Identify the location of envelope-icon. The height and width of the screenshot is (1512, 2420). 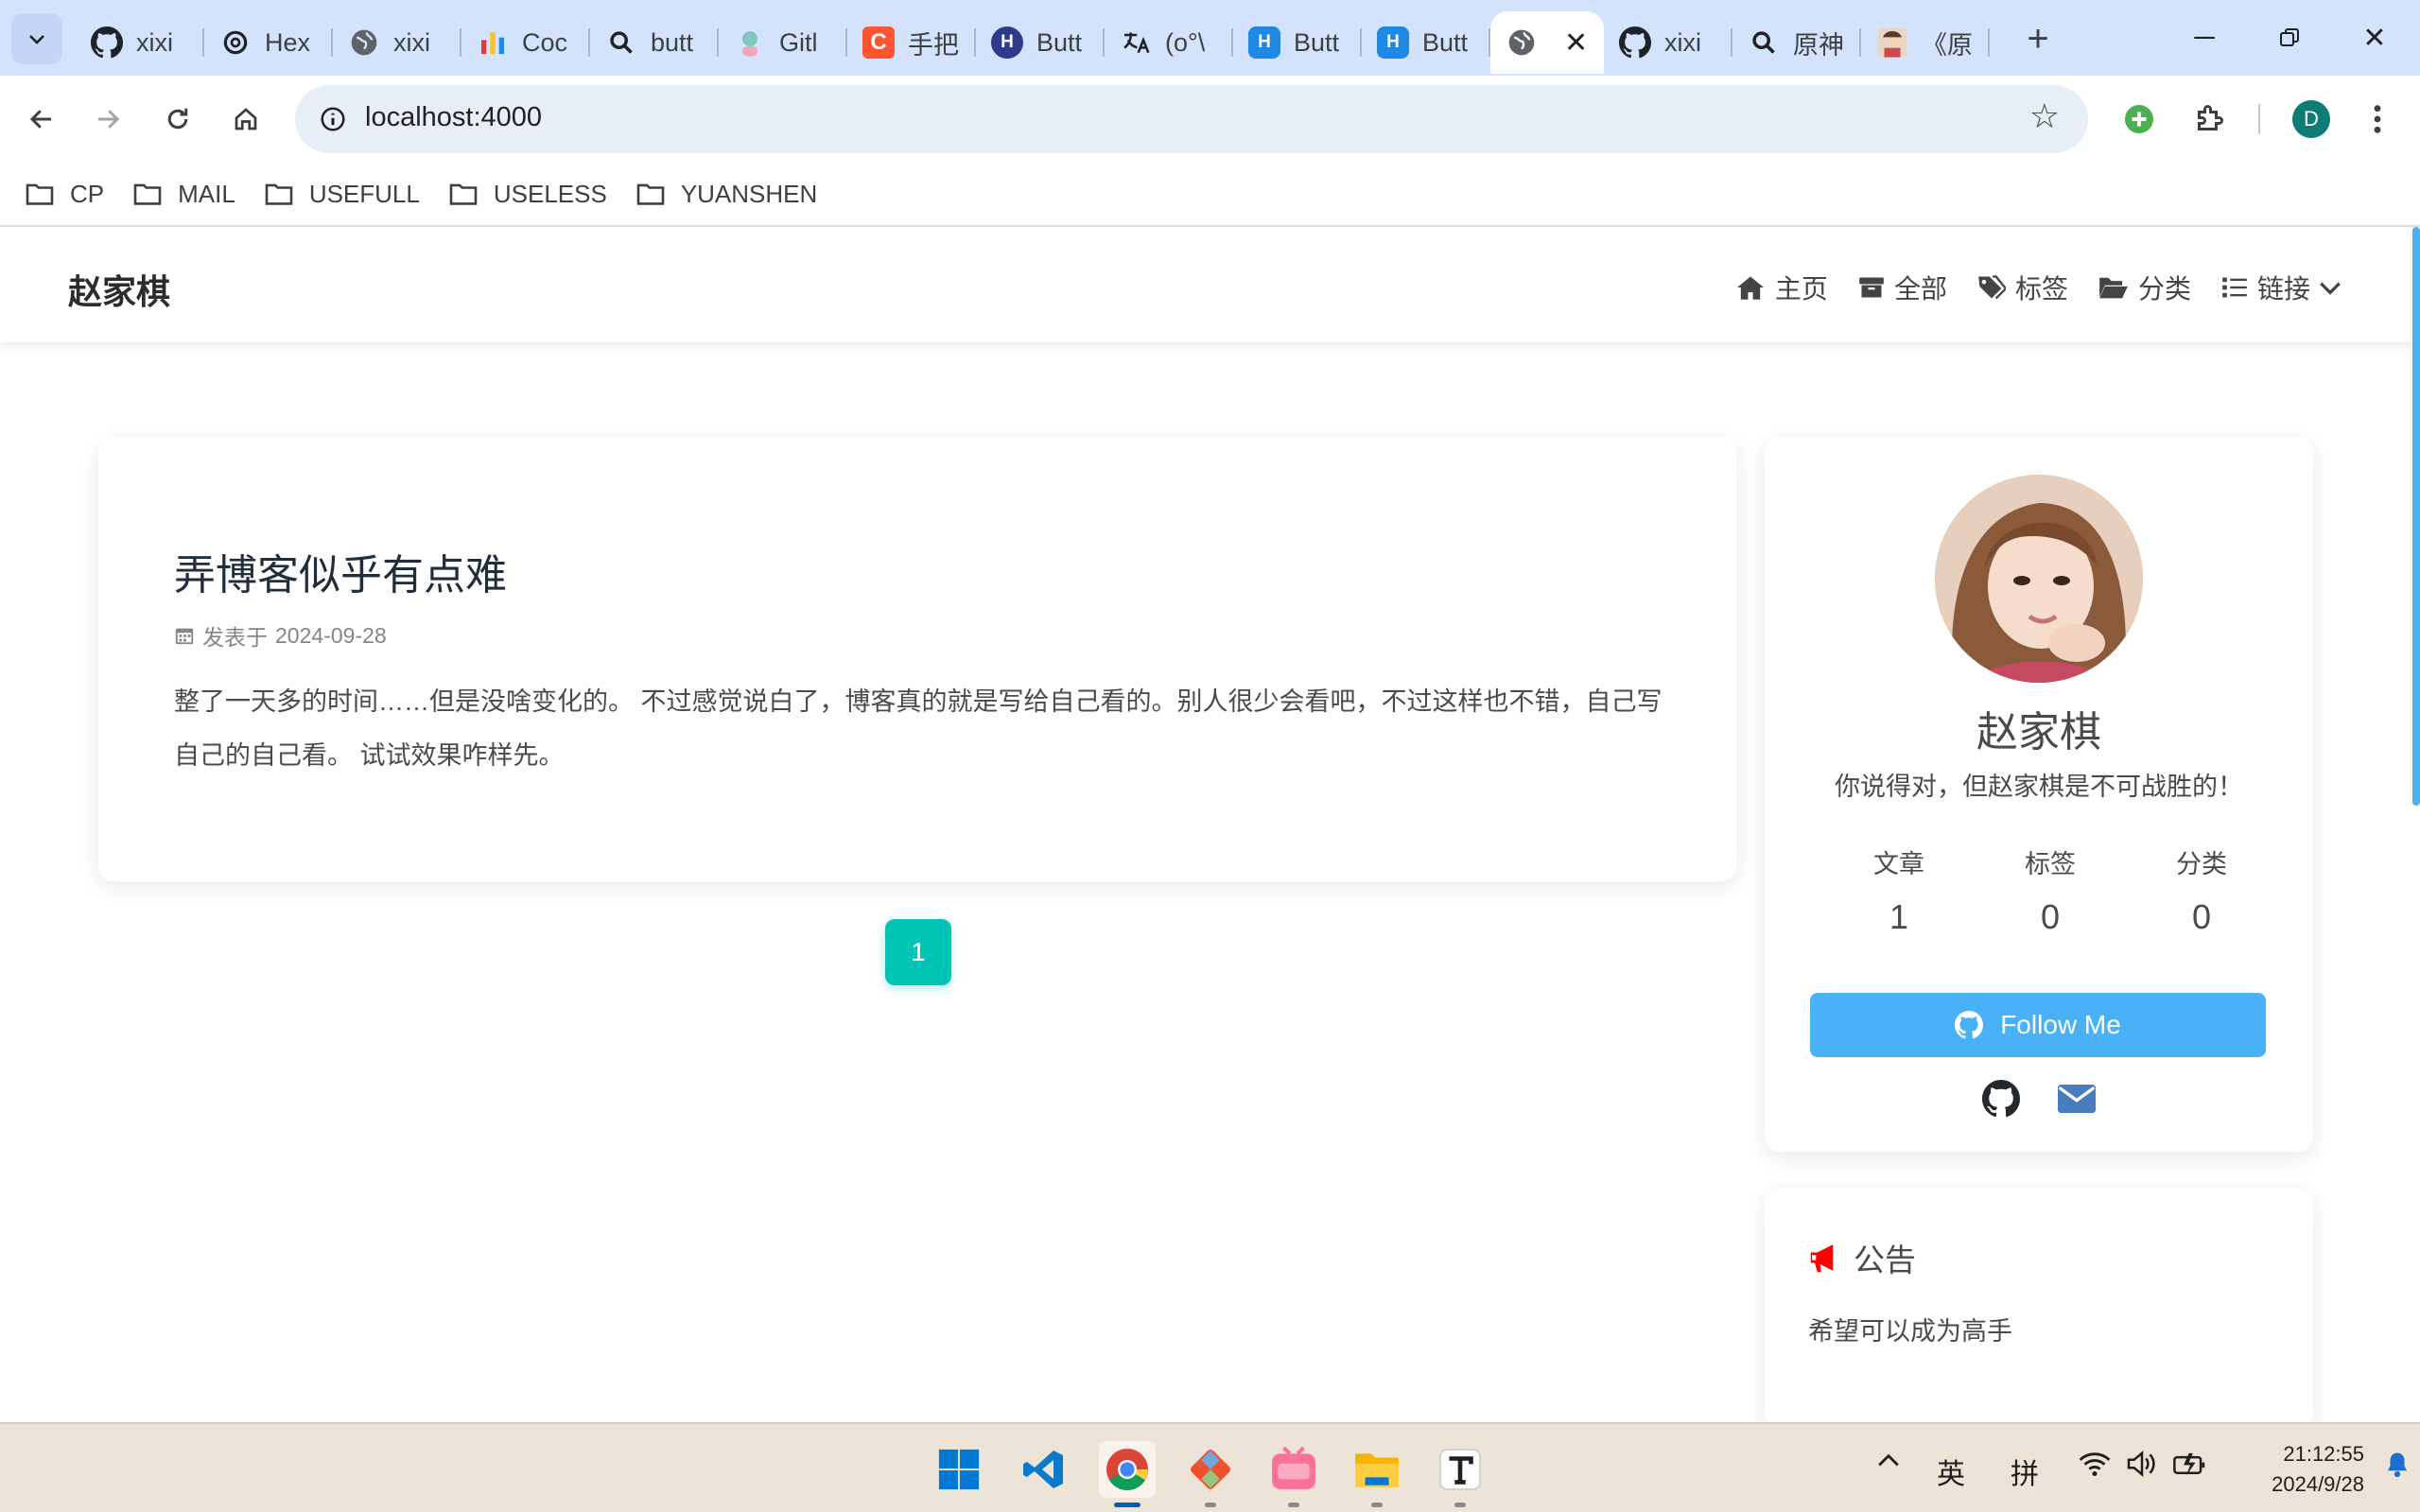
(2077, 1099).